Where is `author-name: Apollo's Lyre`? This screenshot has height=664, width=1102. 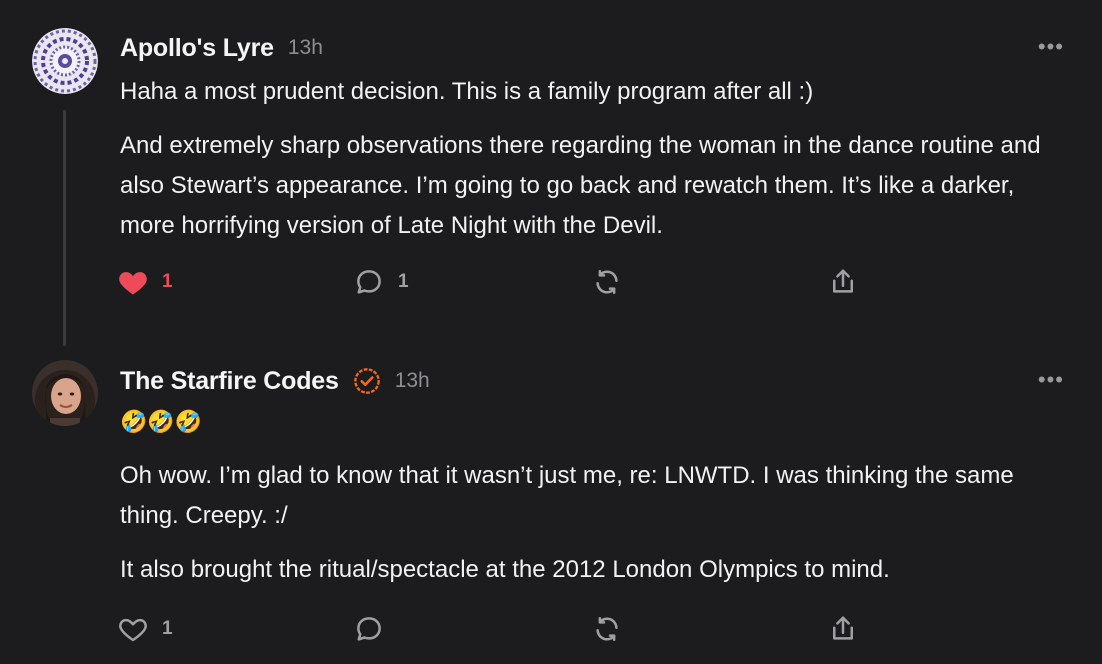
author-name: Apollo's Lyre is located at coordinates (197, 48).